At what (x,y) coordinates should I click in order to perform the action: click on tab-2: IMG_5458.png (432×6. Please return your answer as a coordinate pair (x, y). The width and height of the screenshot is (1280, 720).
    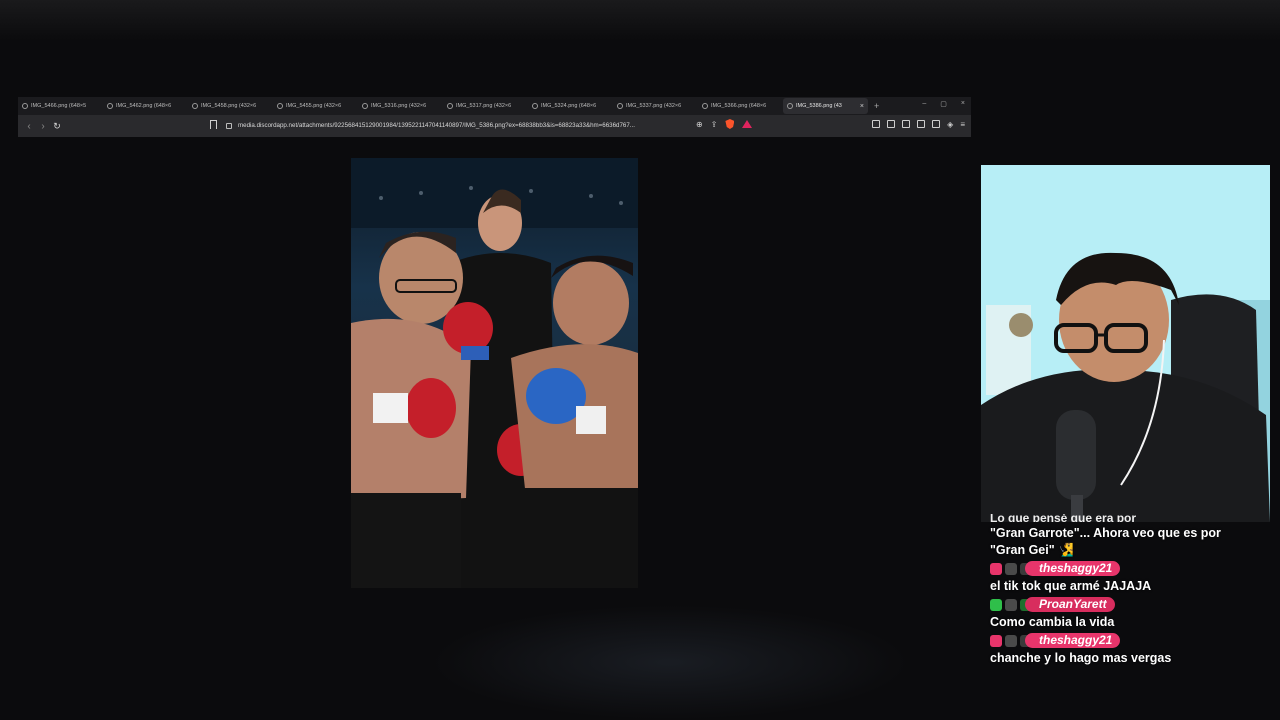
    Looking at the image, I should click on (230, 106).